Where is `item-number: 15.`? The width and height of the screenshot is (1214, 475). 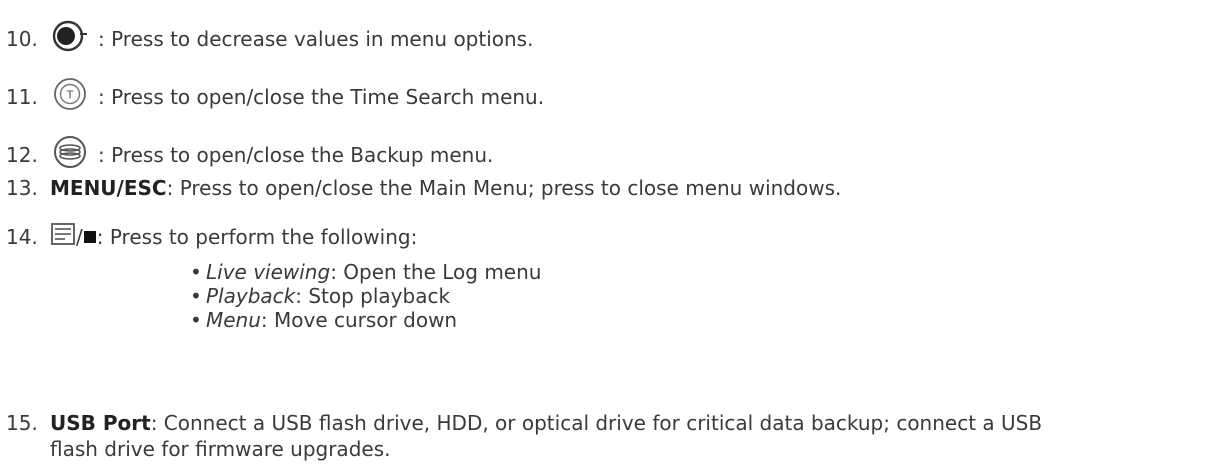
item-number: 15. is located at coordinates (22, 423).